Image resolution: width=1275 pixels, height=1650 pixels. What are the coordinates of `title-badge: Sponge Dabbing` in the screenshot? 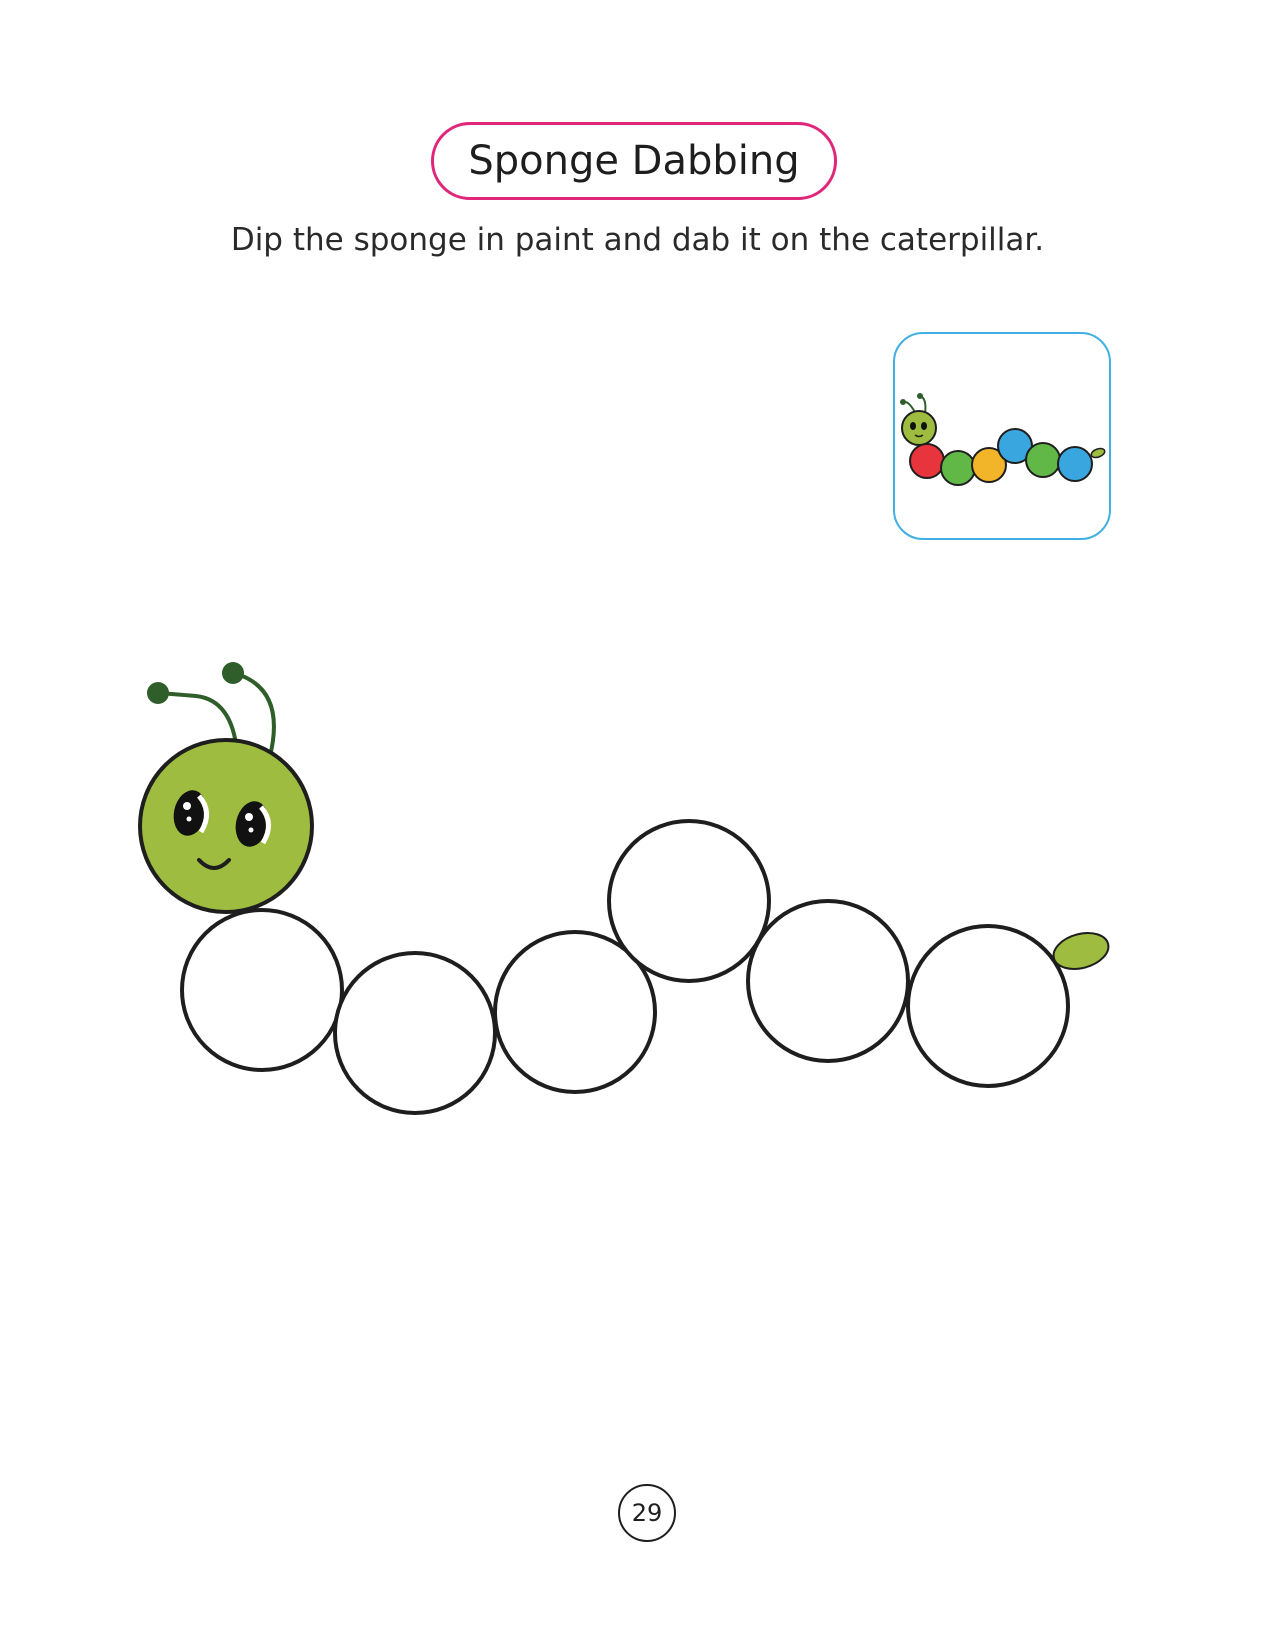 It's located at (634, 161).